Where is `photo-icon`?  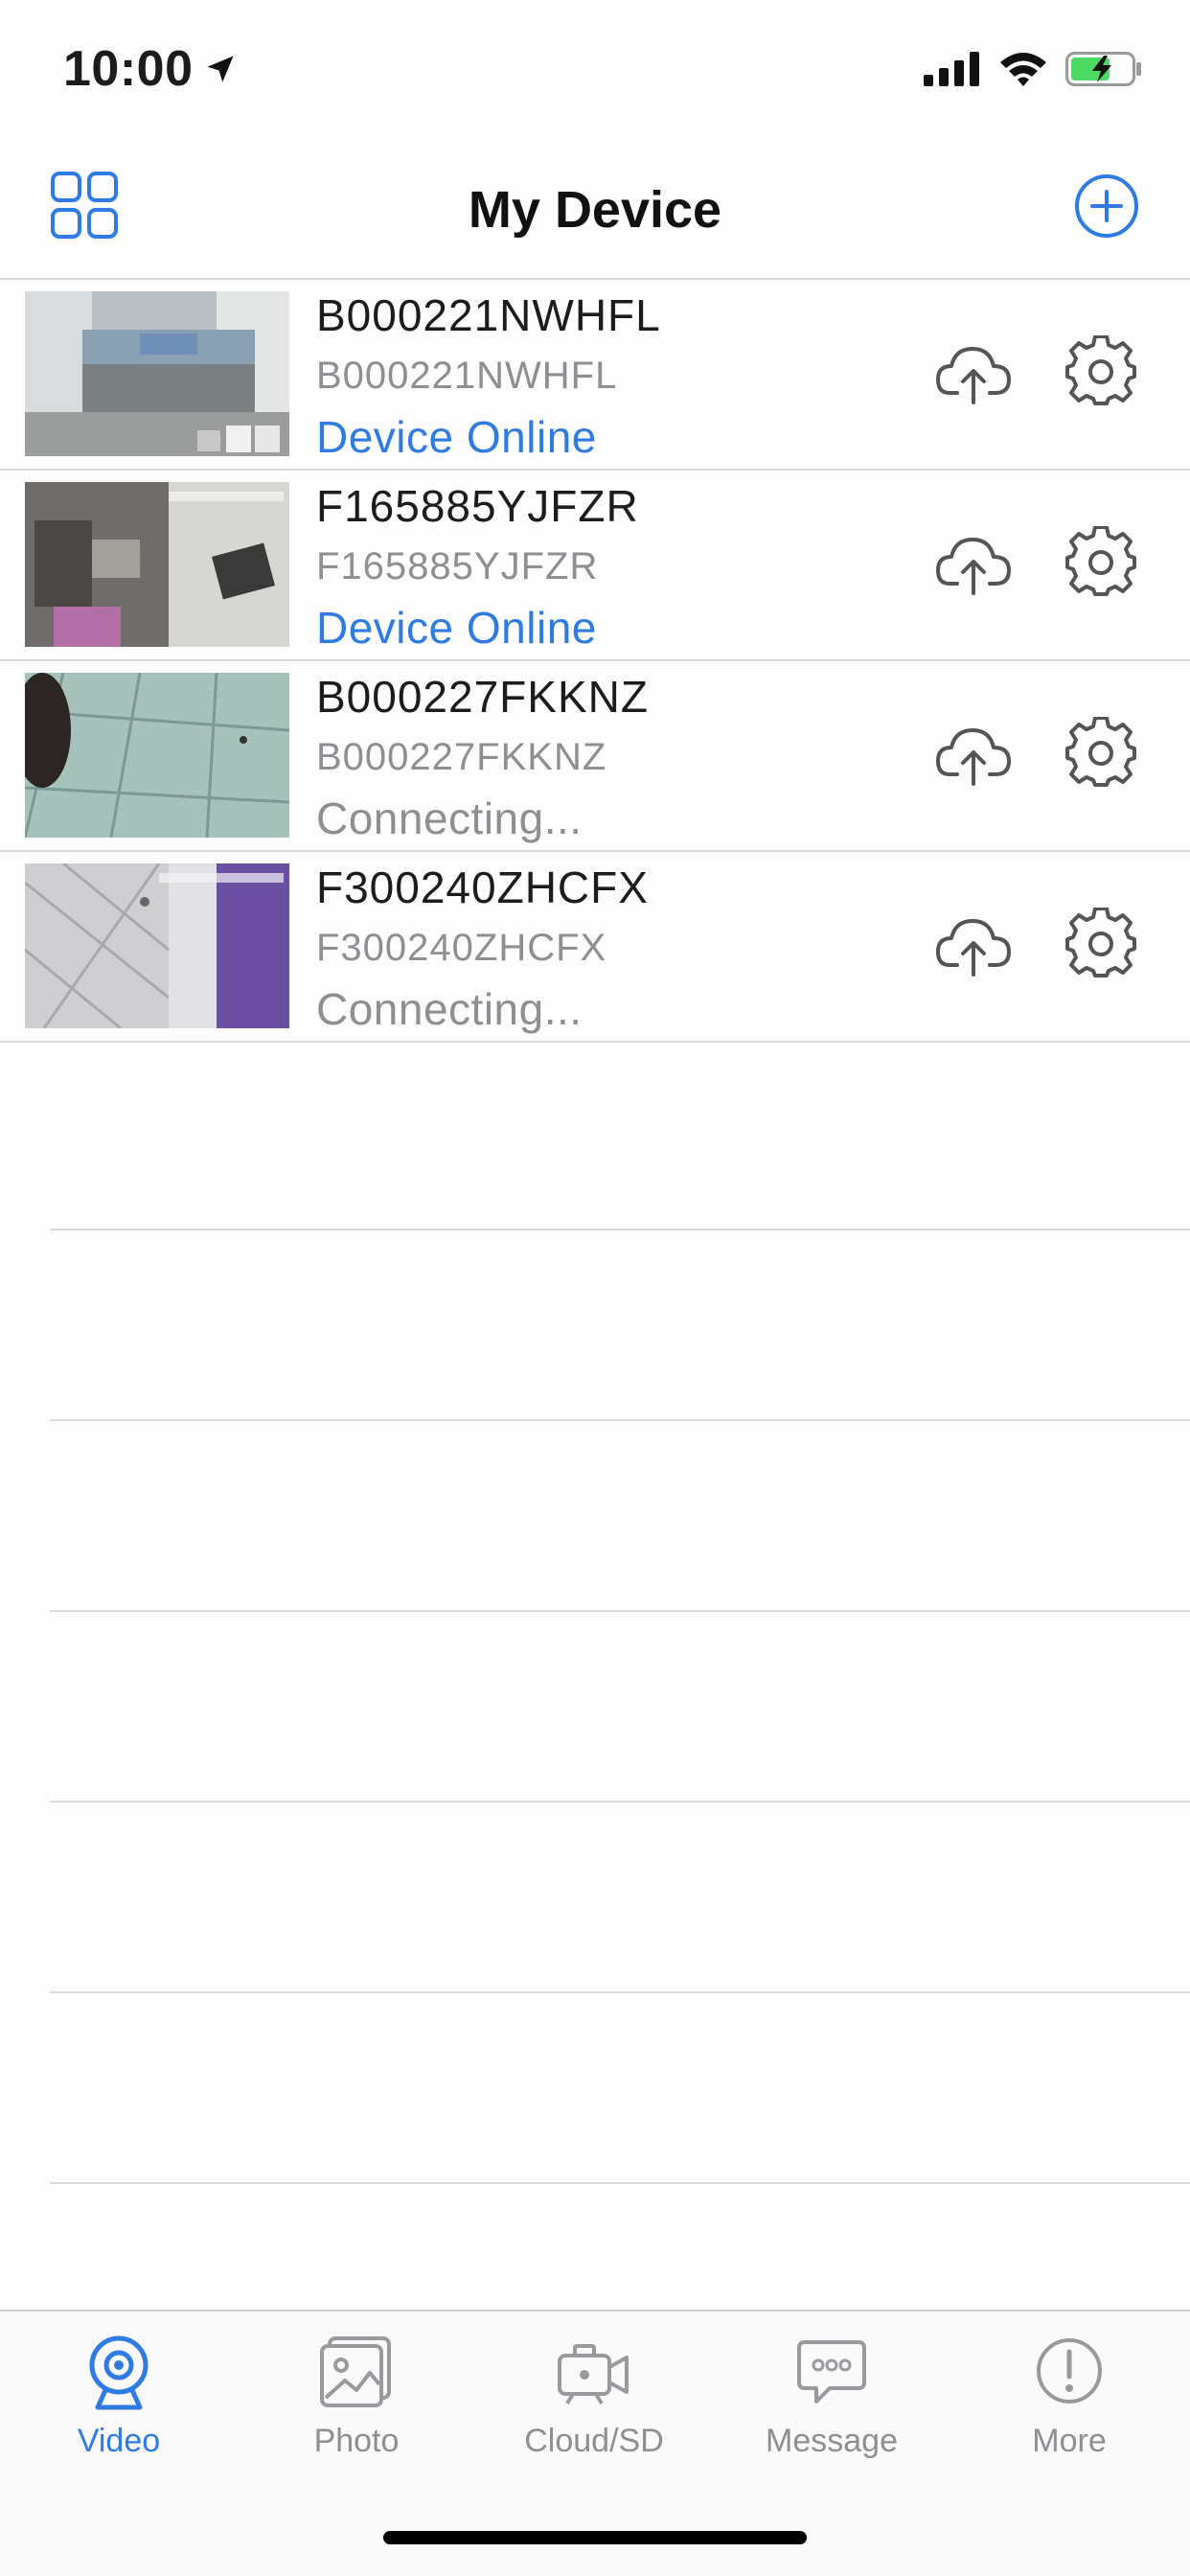
photo-icon is located at coordinates (357, 2373).